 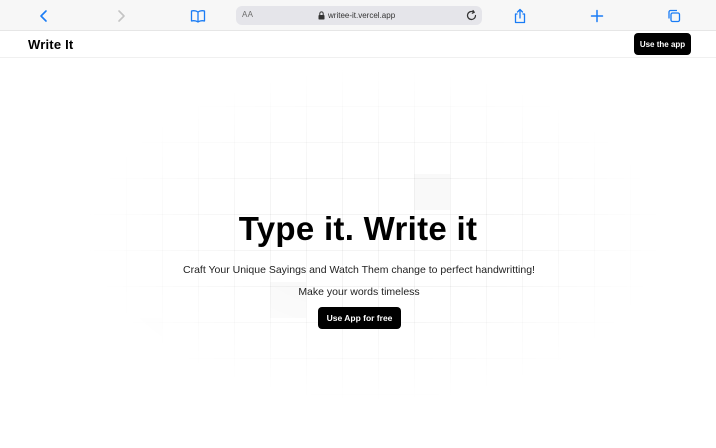 What do you see at coordinates (50, 44) in the screenshot?
I see `brand-logo: Write It` at bounding box center [50, 44].